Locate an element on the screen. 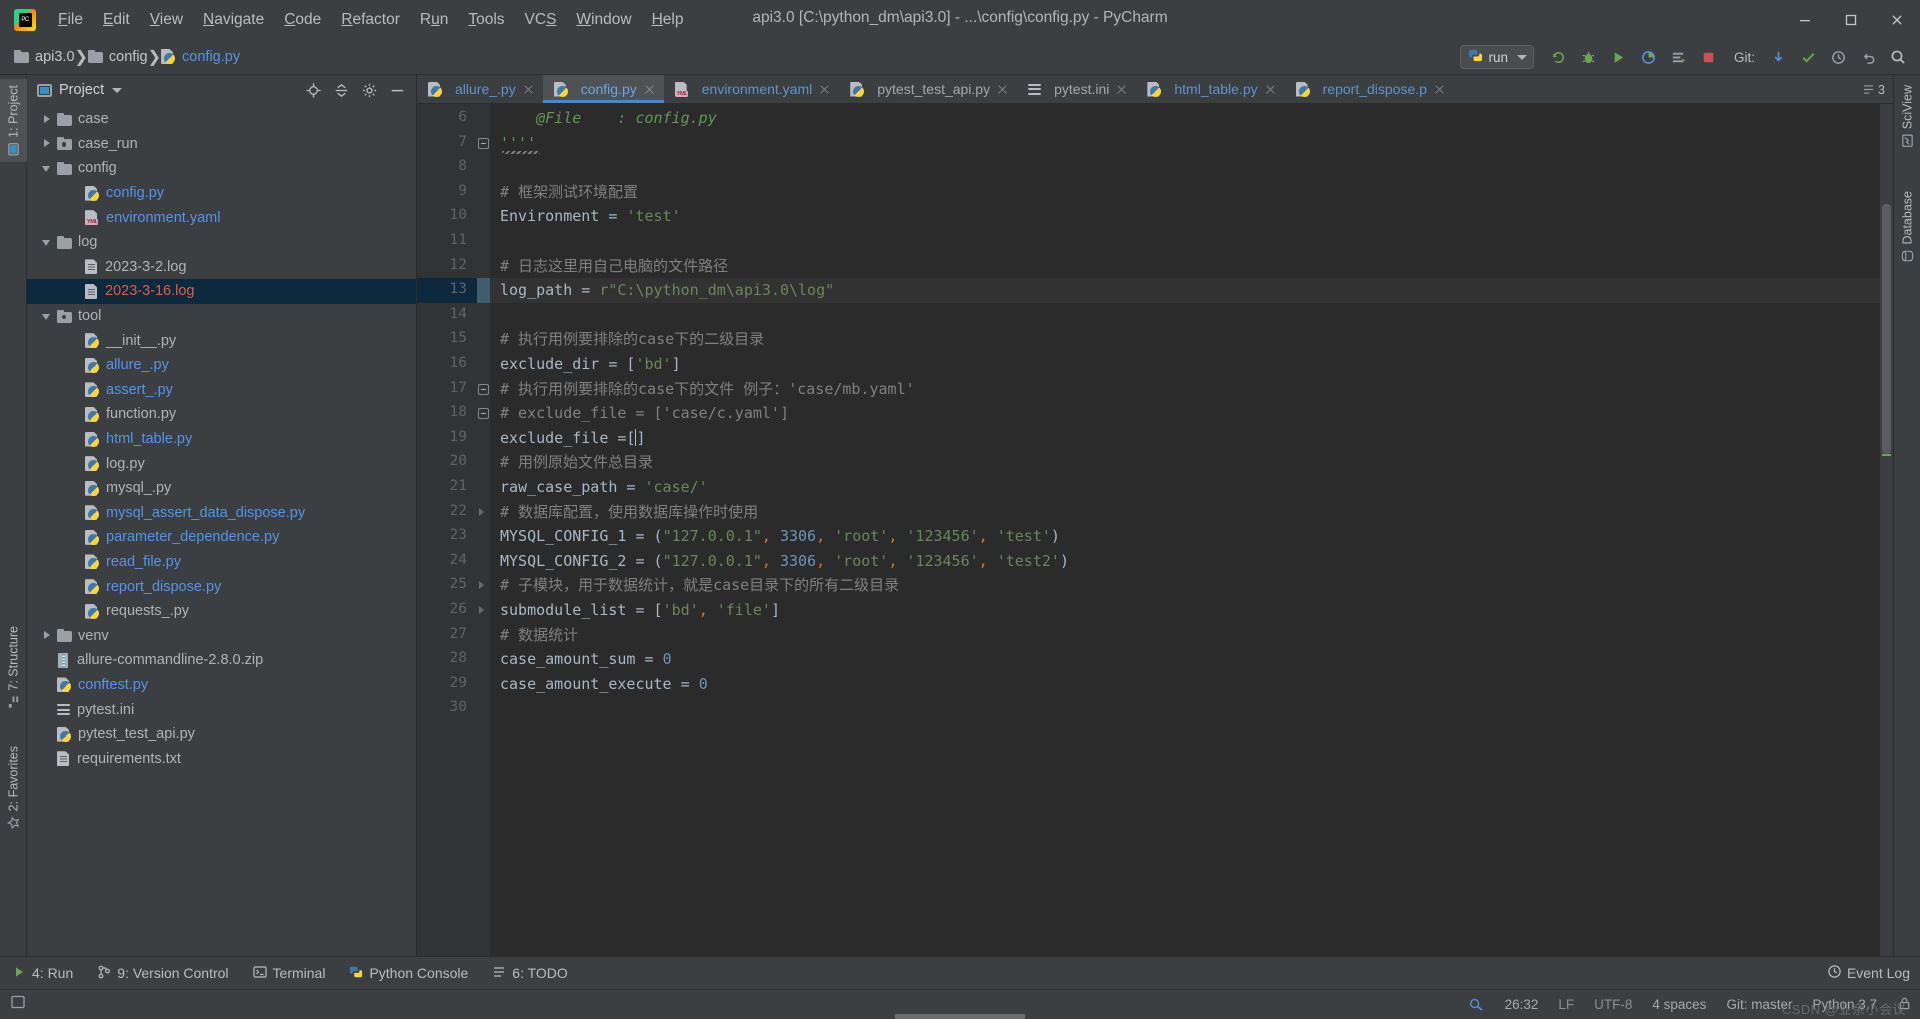  tree-item: config.py is located at coordinates (221, 193).